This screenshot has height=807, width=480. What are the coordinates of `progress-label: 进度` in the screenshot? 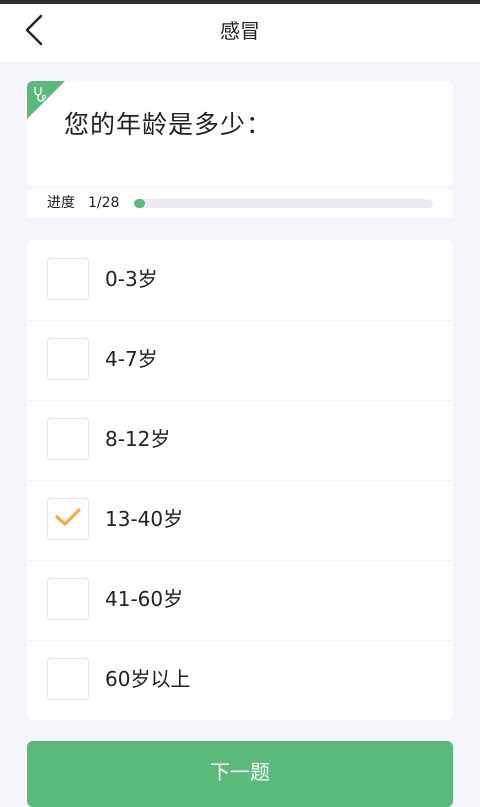 It's located at (61, 203).